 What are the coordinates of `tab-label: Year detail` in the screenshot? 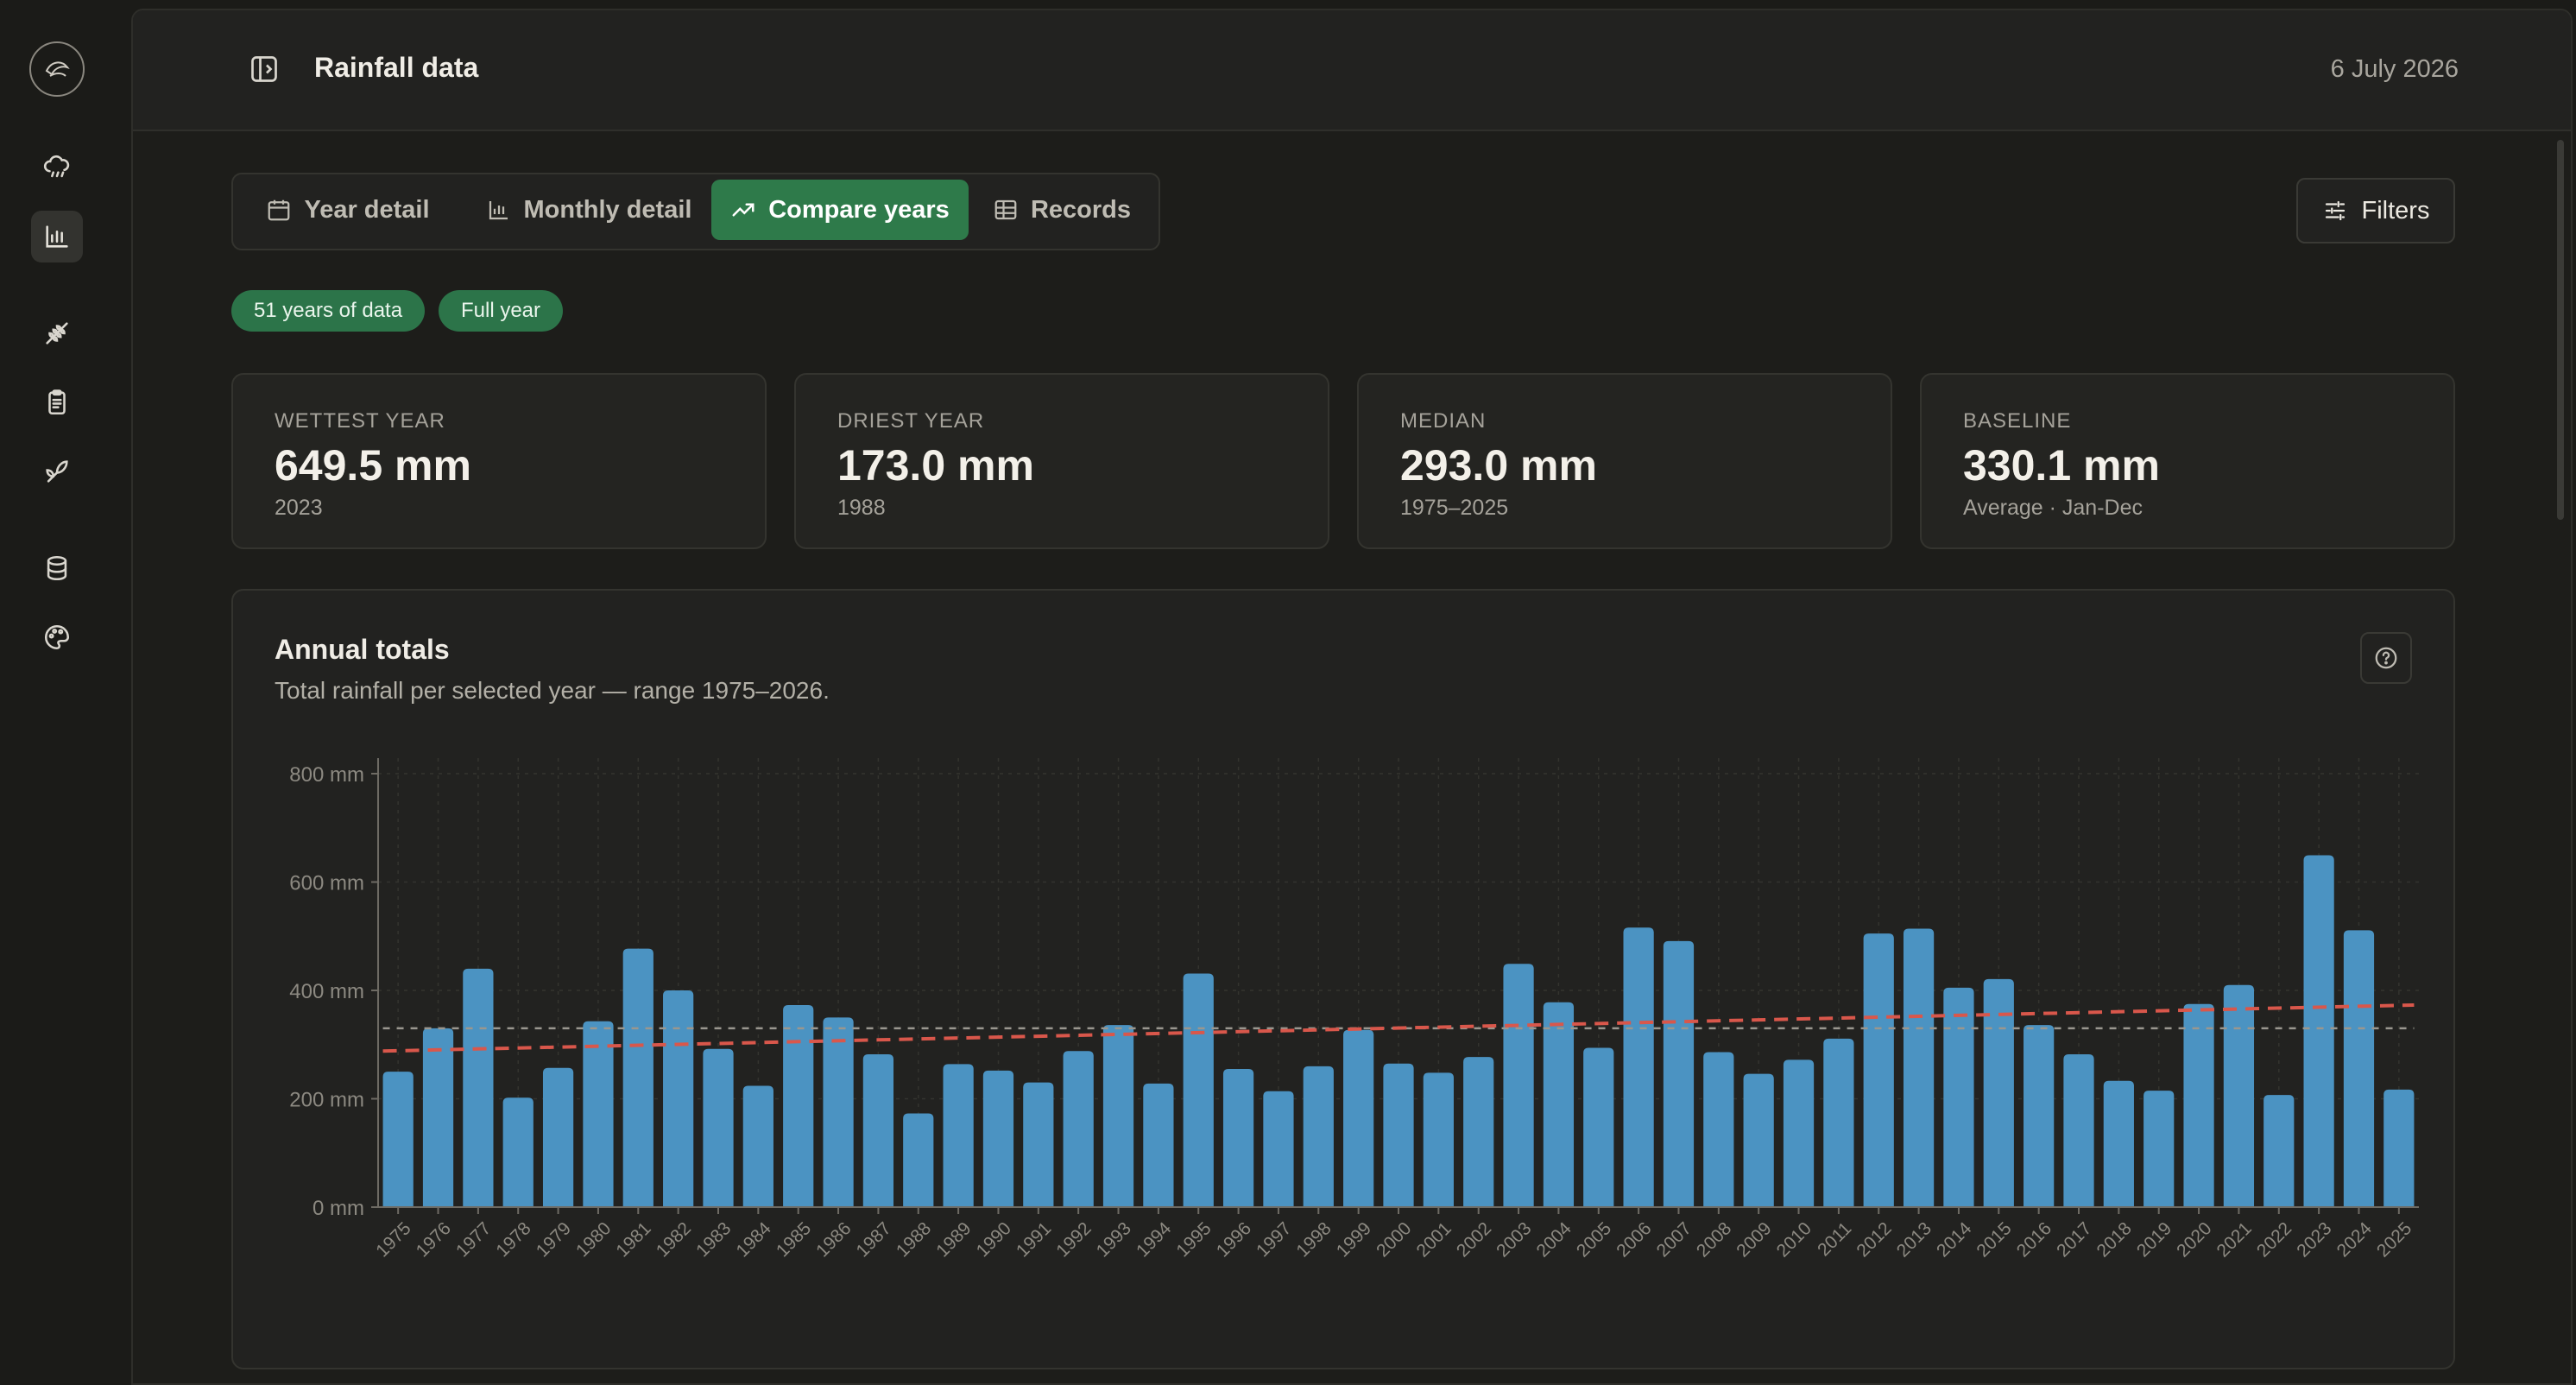 It's located at (367, 209).